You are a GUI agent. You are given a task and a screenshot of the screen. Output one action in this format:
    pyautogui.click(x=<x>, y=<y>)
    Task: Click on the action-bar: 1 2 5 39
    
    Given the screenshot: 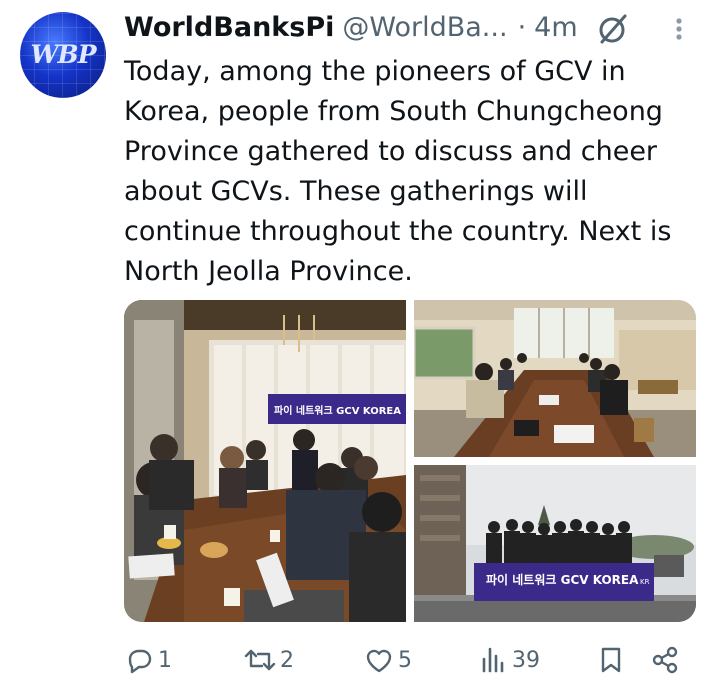 What is the action you would take?
    pyautogui.click(x=410, y=660)
    